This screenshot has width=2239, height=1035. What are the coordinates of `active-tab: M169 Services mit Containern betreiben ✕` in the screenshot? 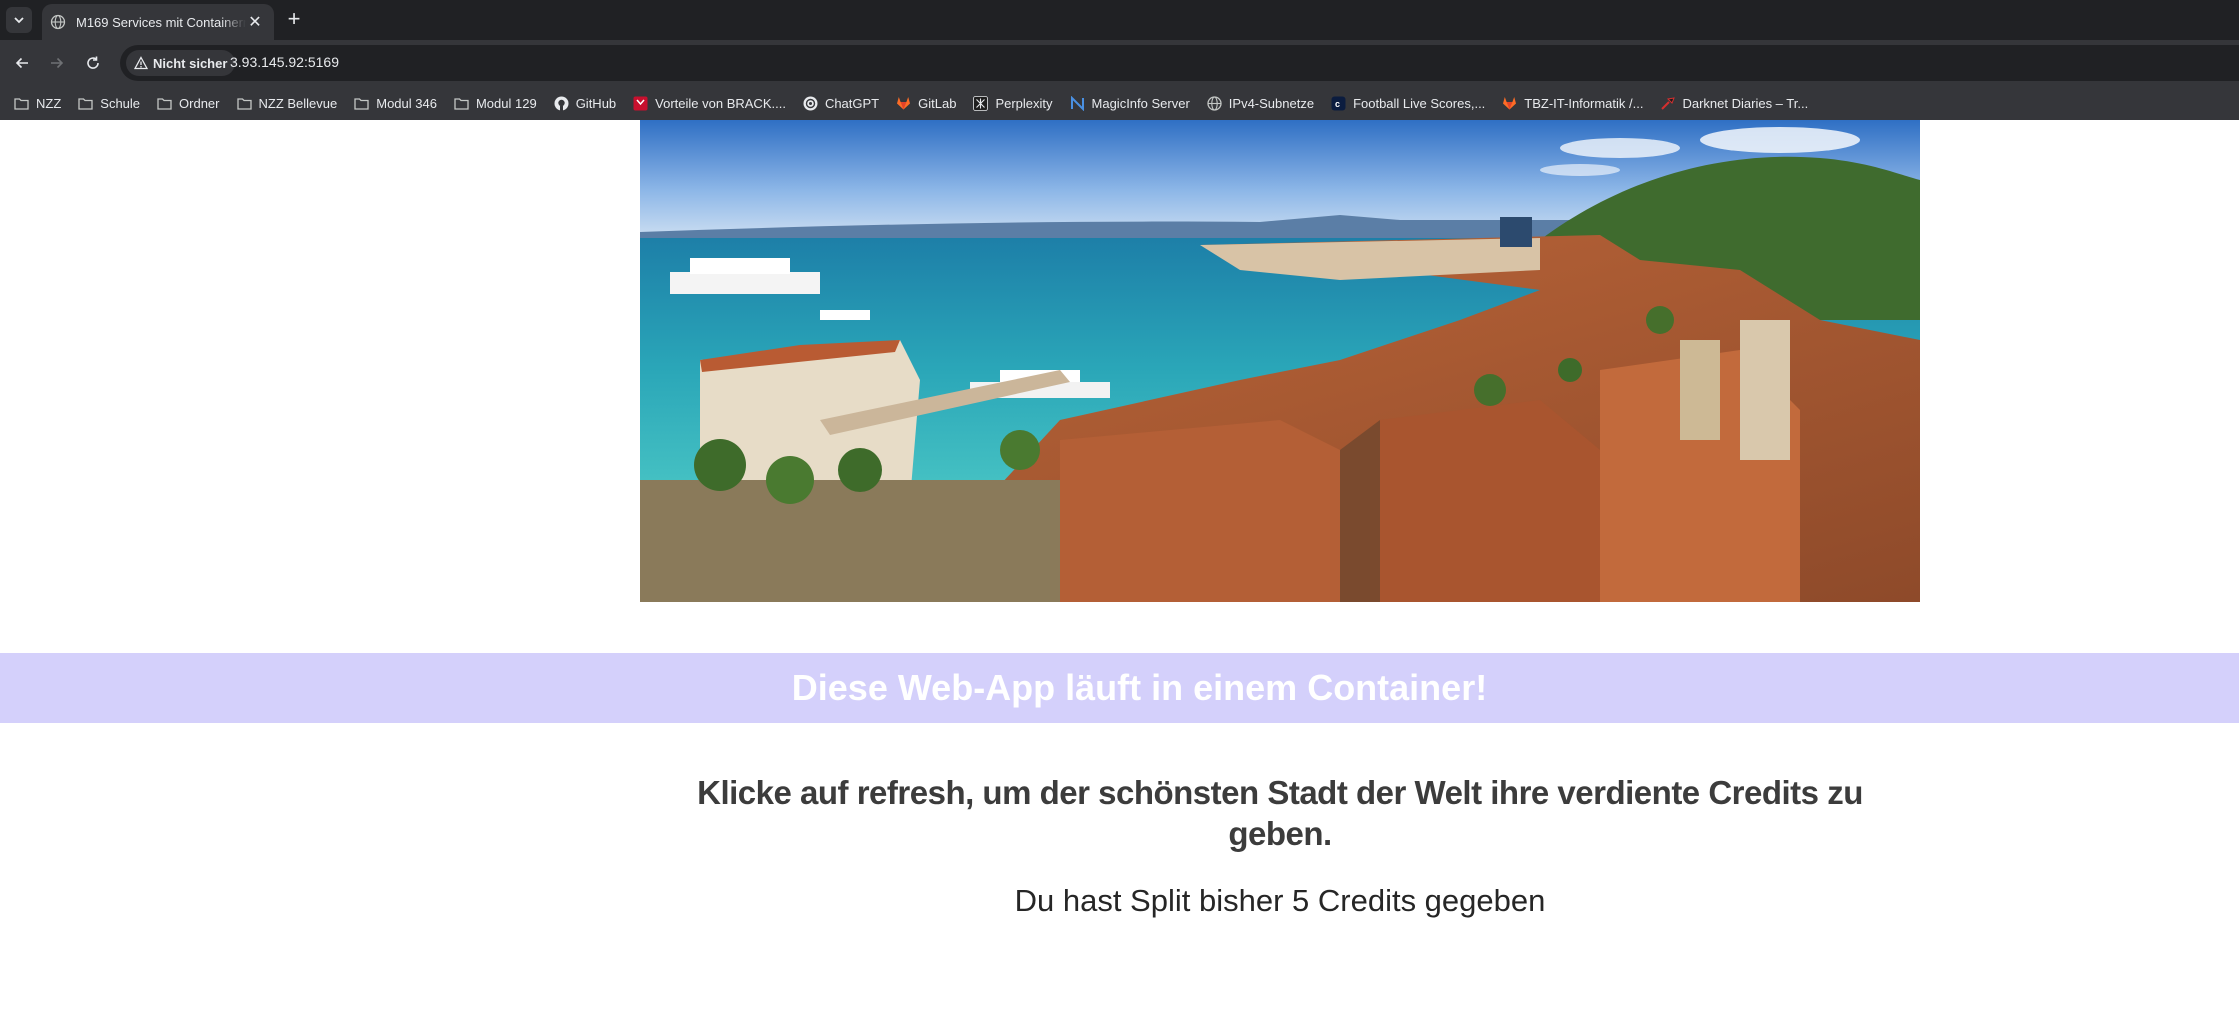 It's located at (158, 22).